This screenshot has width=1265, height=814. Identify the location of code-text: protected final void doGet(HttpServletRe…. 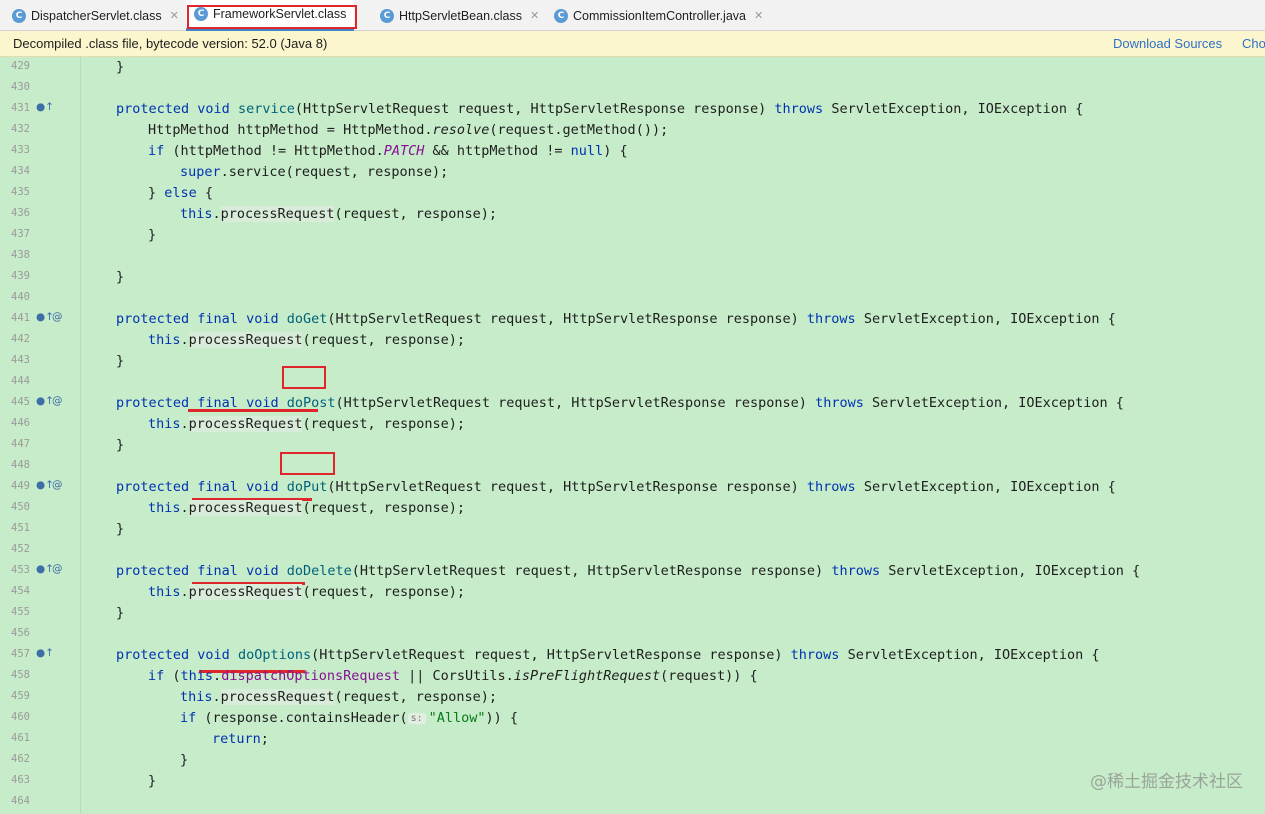
(616, 319).